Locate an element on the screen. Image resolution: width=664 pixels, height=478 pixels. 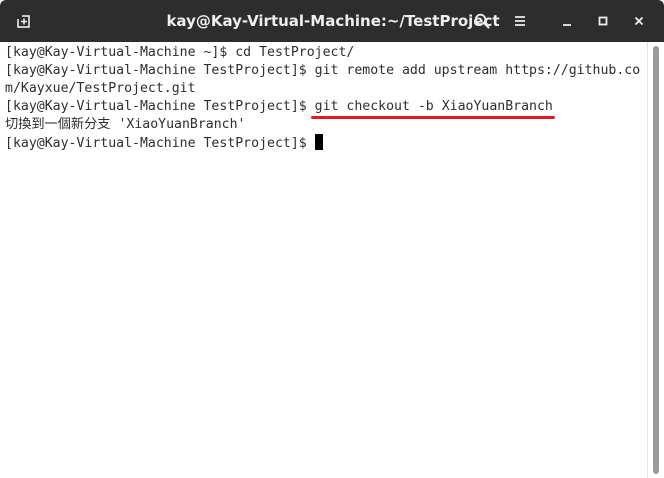
maximize-button is located at coordinates (603, 21).